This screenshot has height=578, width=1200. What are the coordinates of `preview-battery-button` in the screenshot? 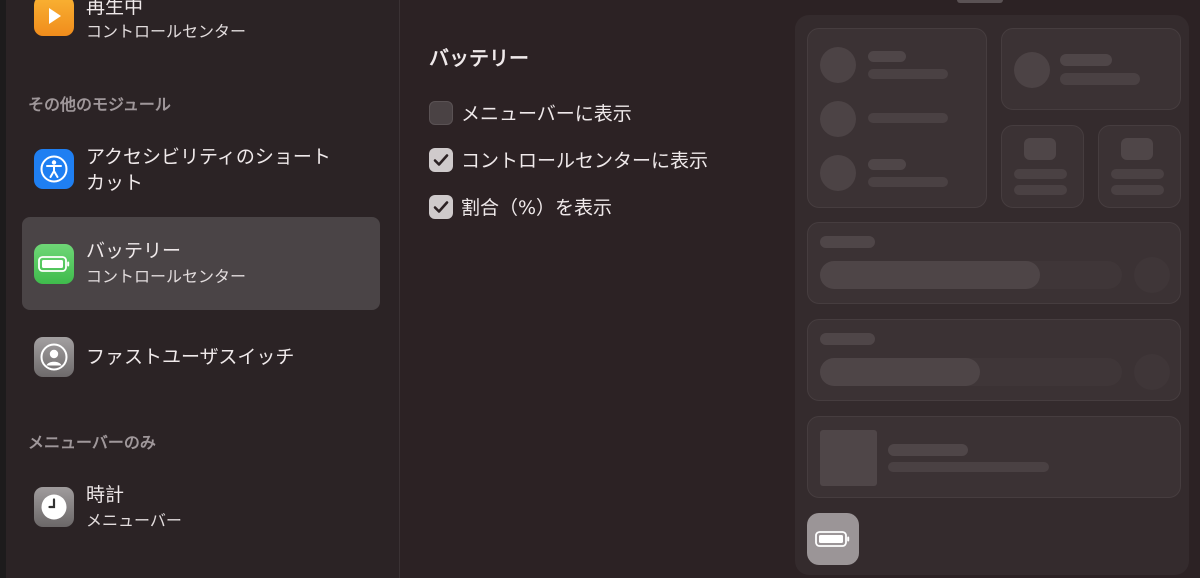 It's located at (833, 539).